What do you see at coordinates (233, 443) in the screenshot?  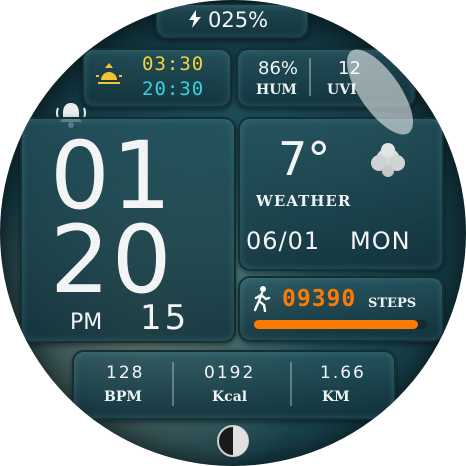 I see `moon-phase-icon` at bounding box center [233, 443].